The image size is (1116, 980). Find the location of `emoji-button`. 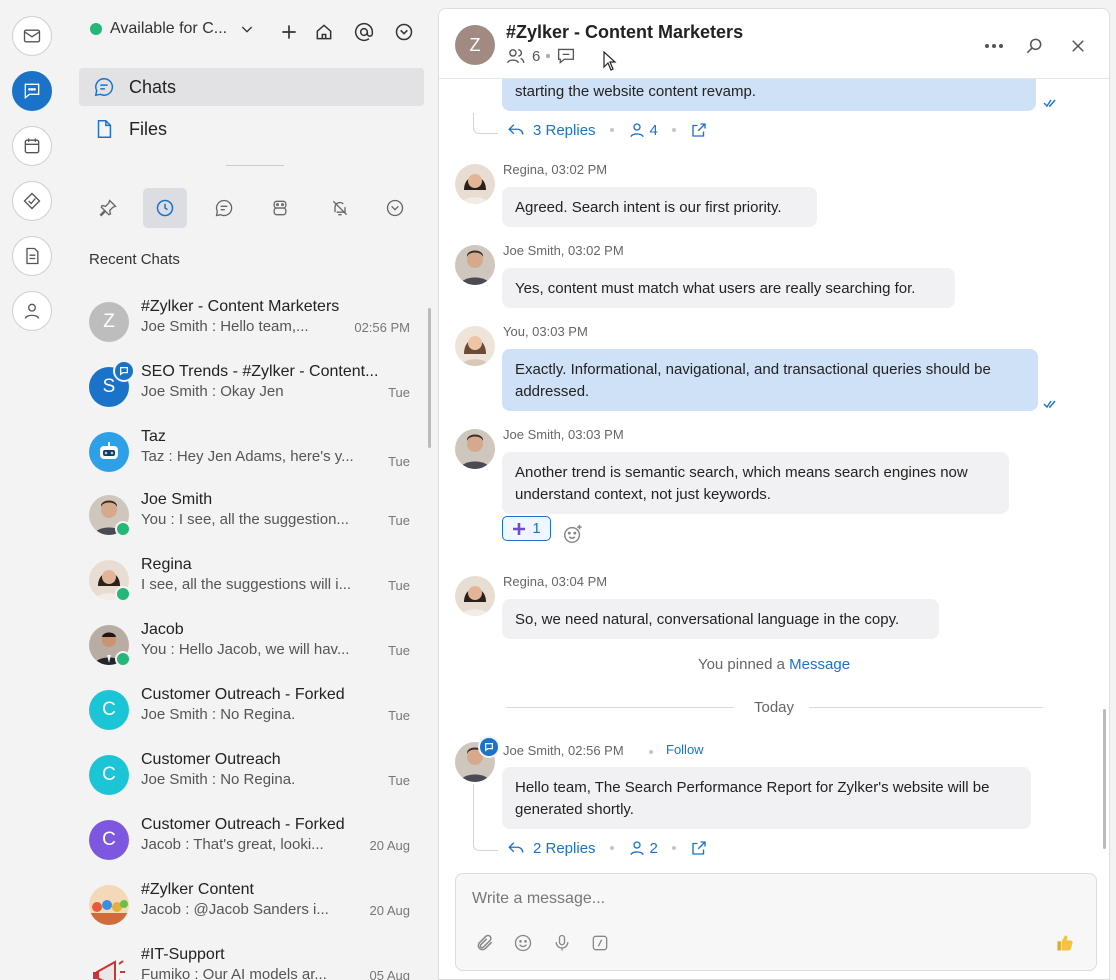

emoji-button is located at coordinates (523, 943).